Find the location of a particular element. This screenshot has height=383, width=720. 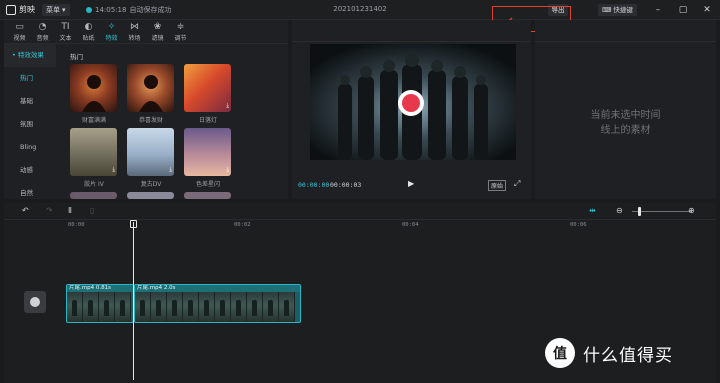

tab-filter: ❀ 滤镜 is located at coordinates (157, 32).